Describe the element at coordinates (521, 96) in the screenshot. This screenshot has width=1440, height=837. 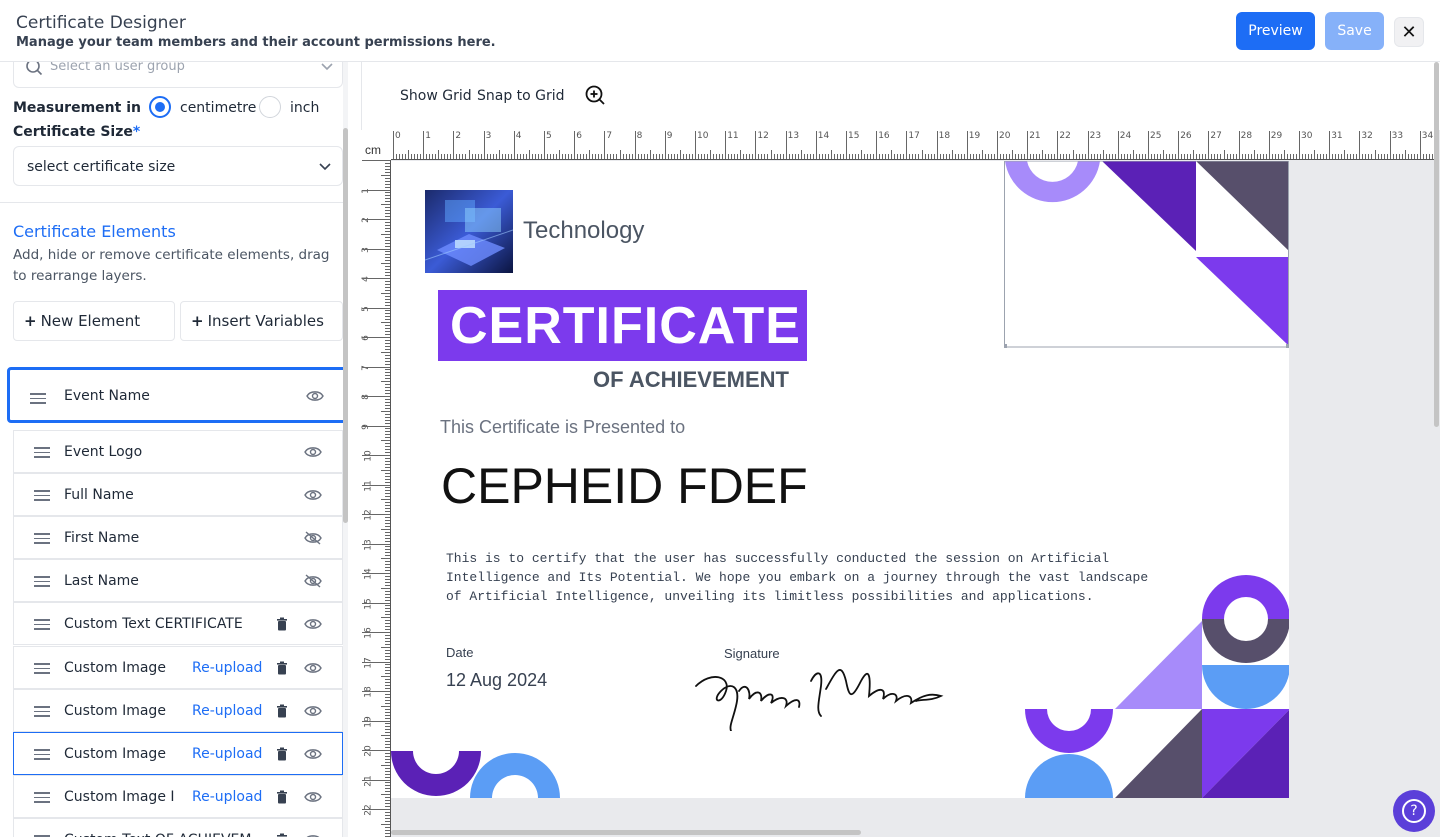
I see `snap-to-grid-toggle: Snap to Grid` at that location.